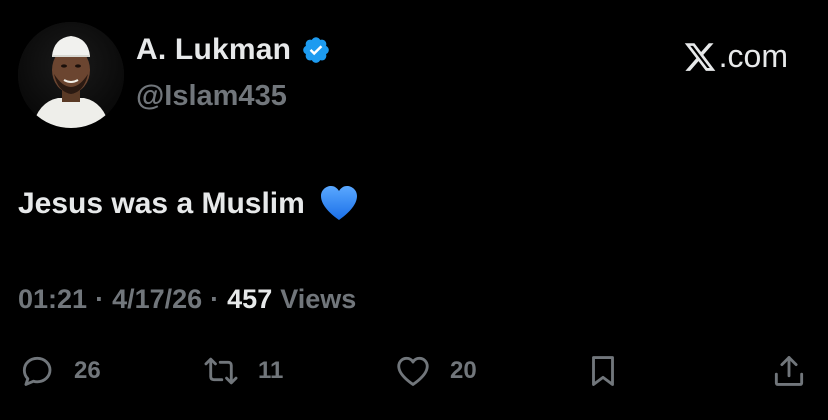  I want to click on avatar, so click(71, 75).